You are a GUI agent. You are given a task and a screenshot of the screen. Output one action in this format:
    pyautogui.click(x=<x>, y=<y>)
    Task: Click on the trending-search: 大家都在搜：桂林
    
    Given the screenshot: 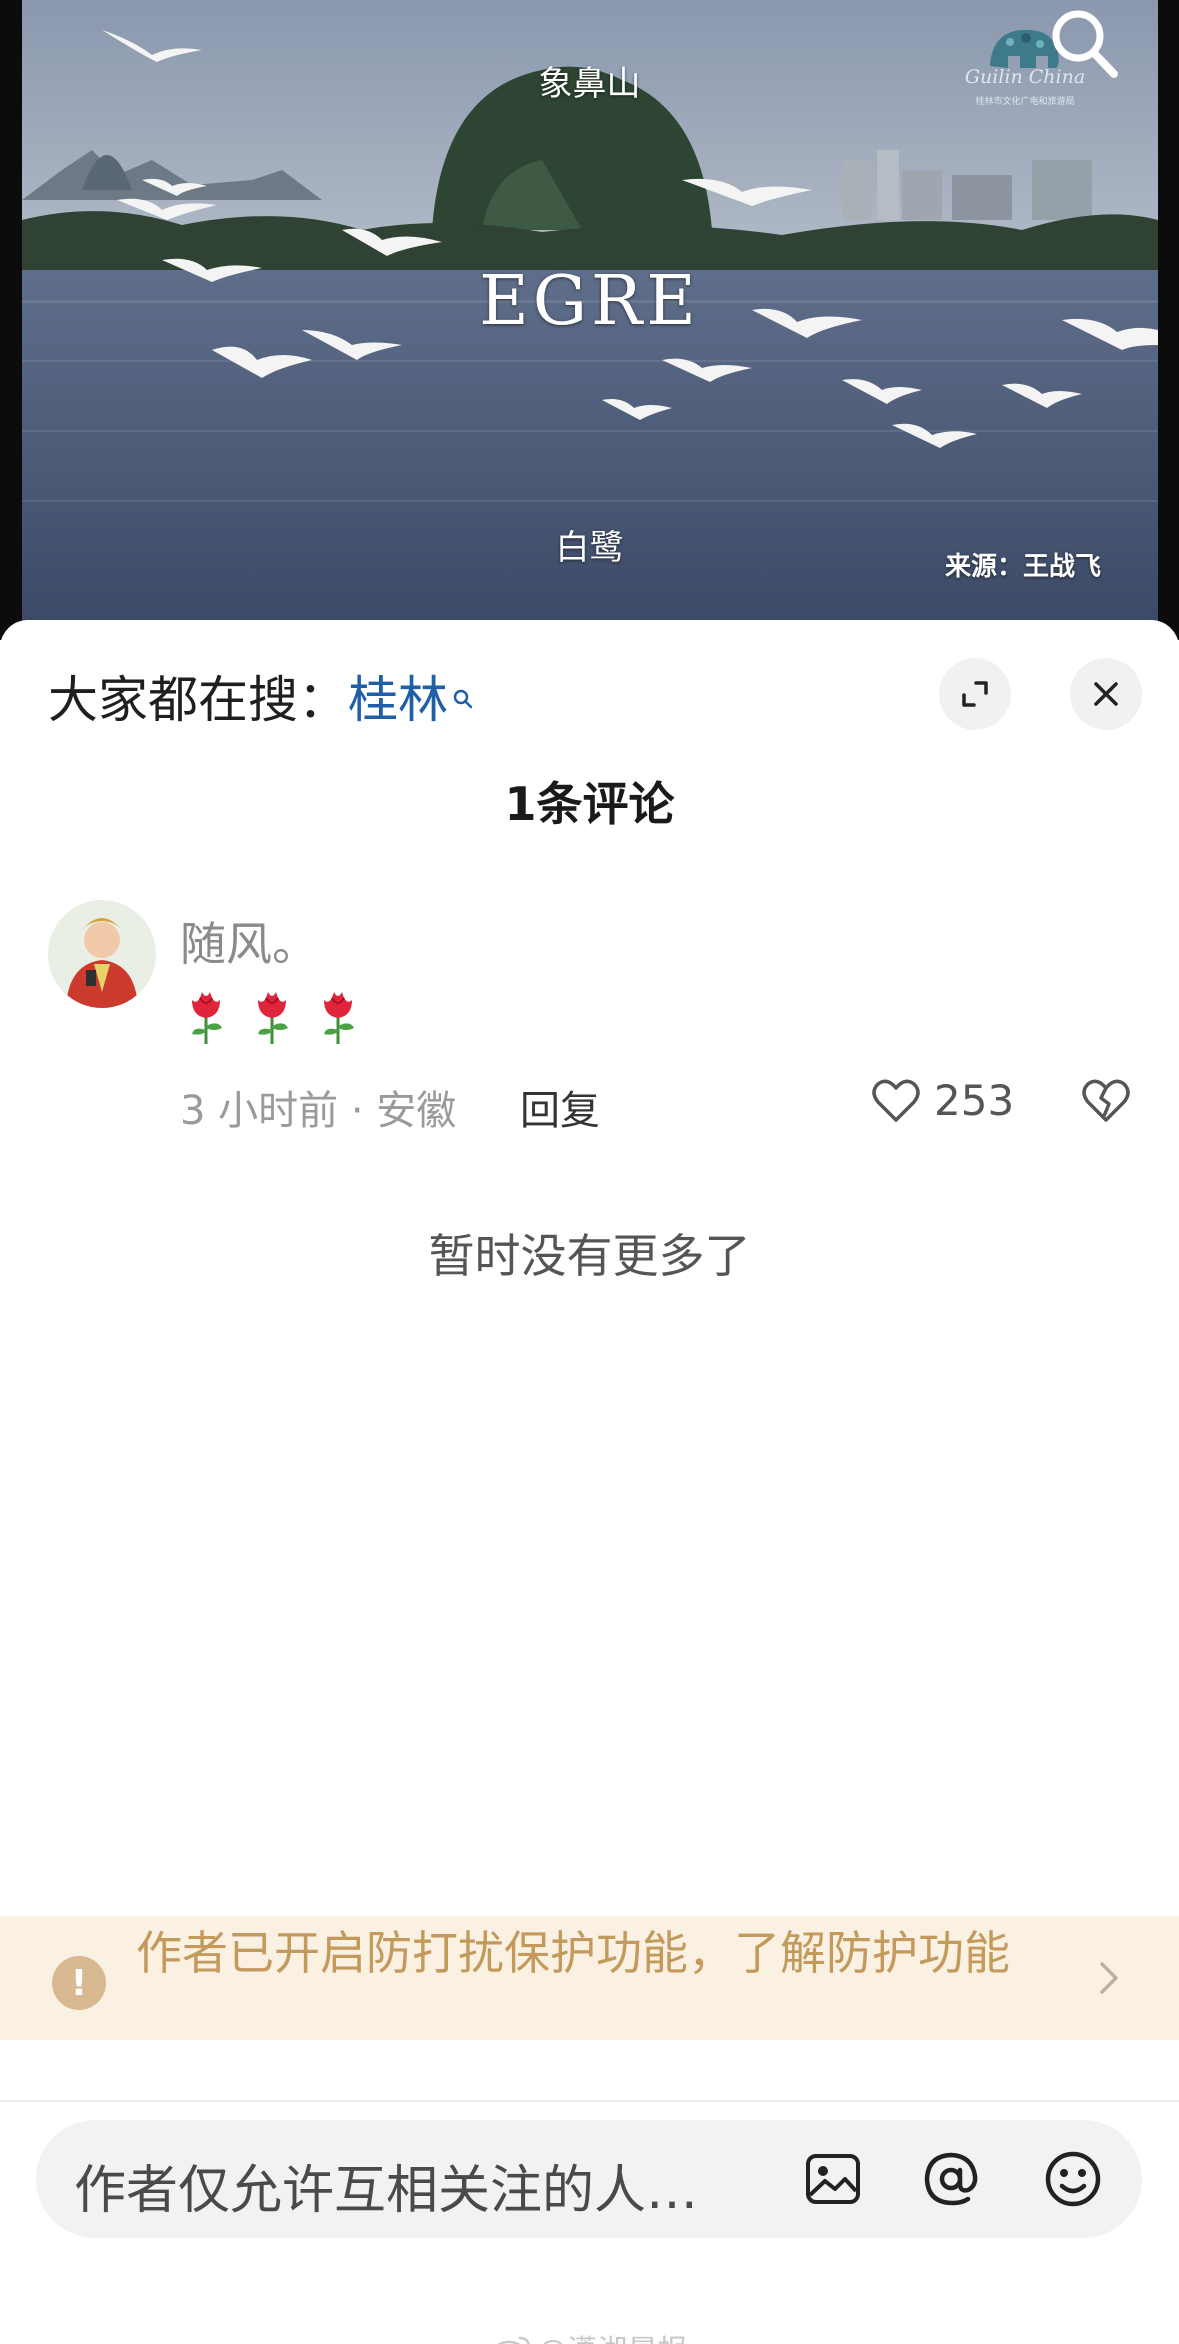 What is the action you would take?
    pyautogui.click(x=261, y=696)
    